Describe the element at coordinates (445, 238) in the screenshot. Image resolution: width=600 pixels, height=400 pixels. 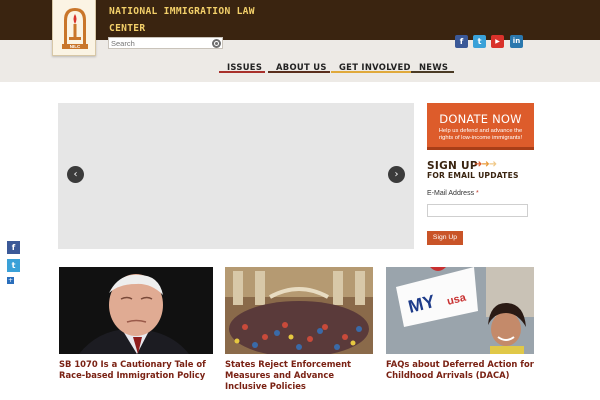
I see `signup-button: Sign Up` at that location.